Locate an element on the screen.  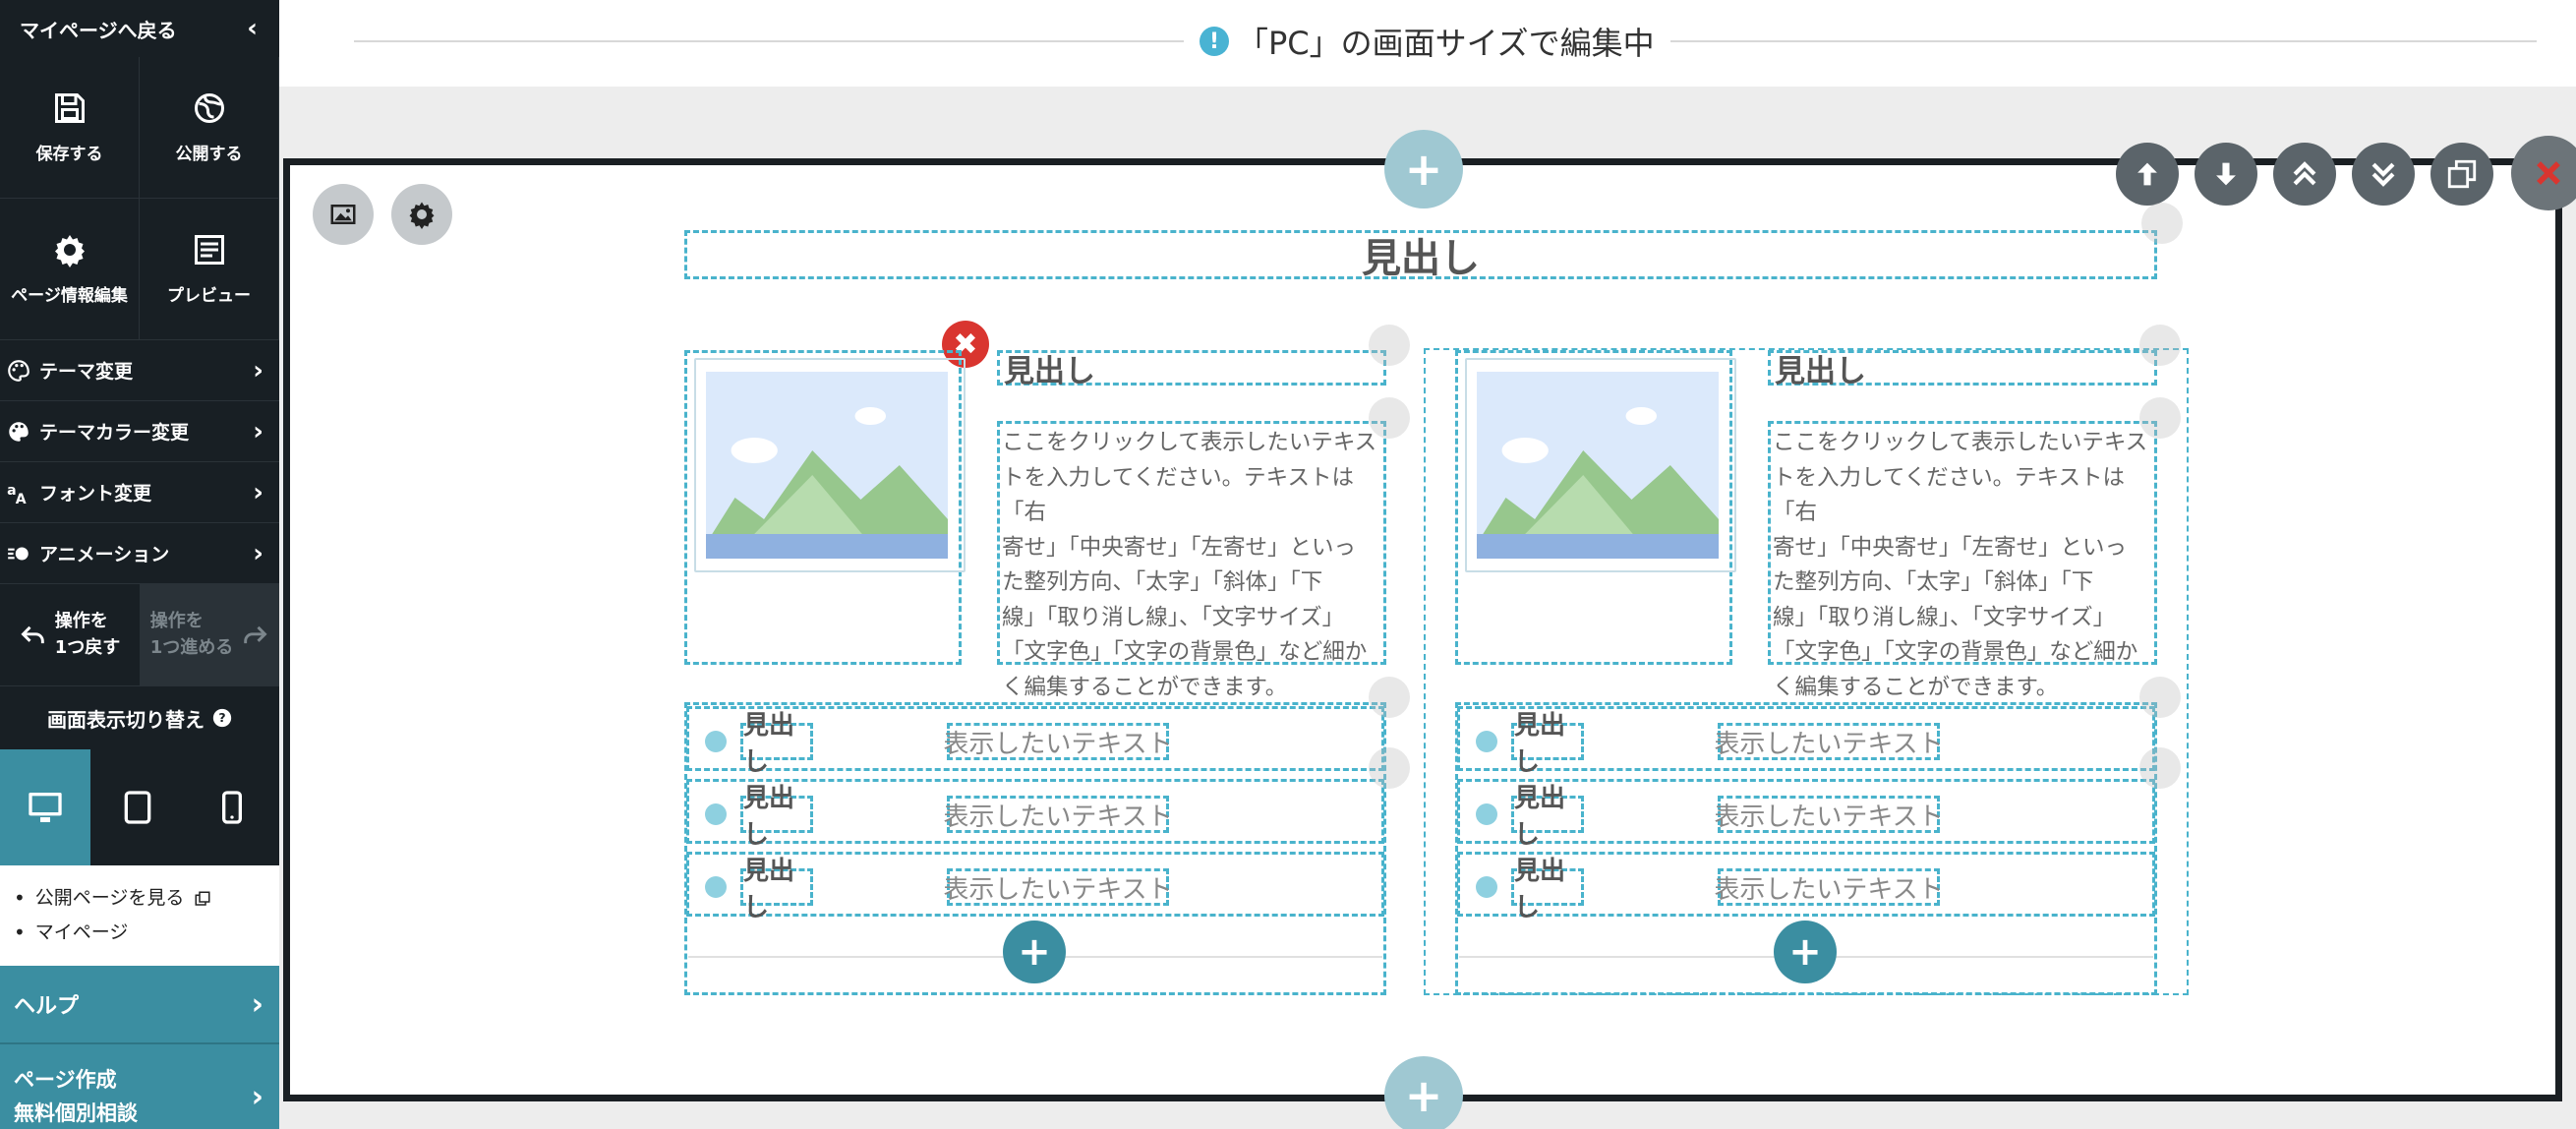
main-heading: 見出し is located at coordinates (1420, 255).